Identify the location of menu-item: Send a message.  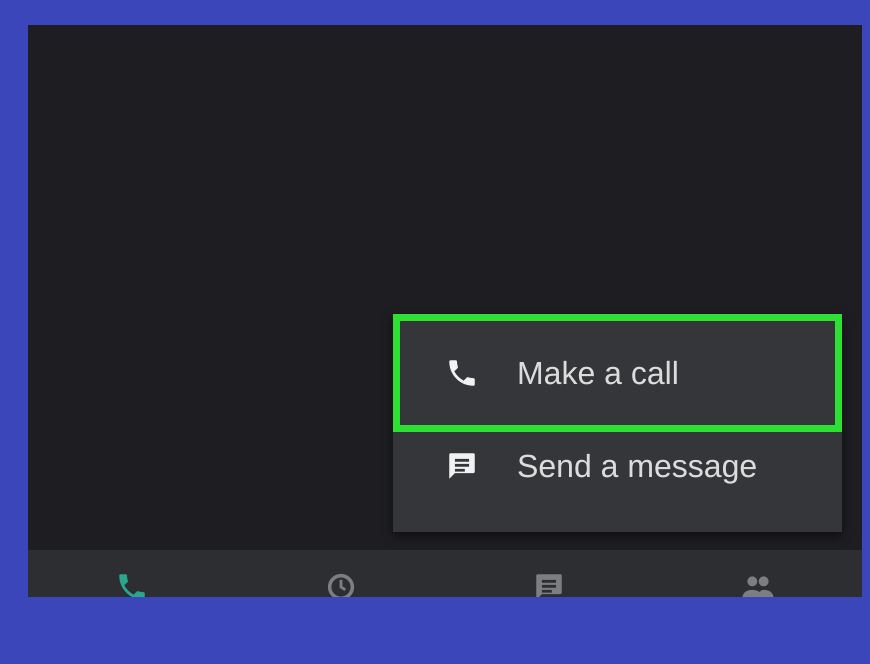
(617, 466).